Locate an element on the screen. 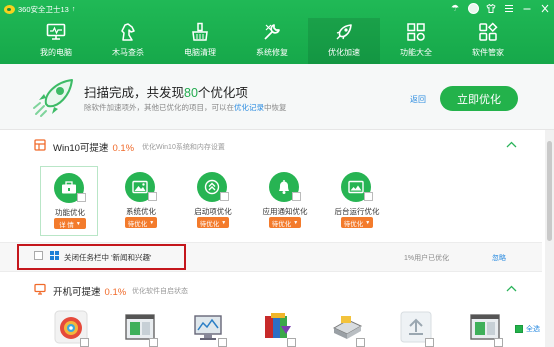 This screenshot has width=554, height=347. nav-item-system-repair: 系统修复 is located at coordinates (272, 41).